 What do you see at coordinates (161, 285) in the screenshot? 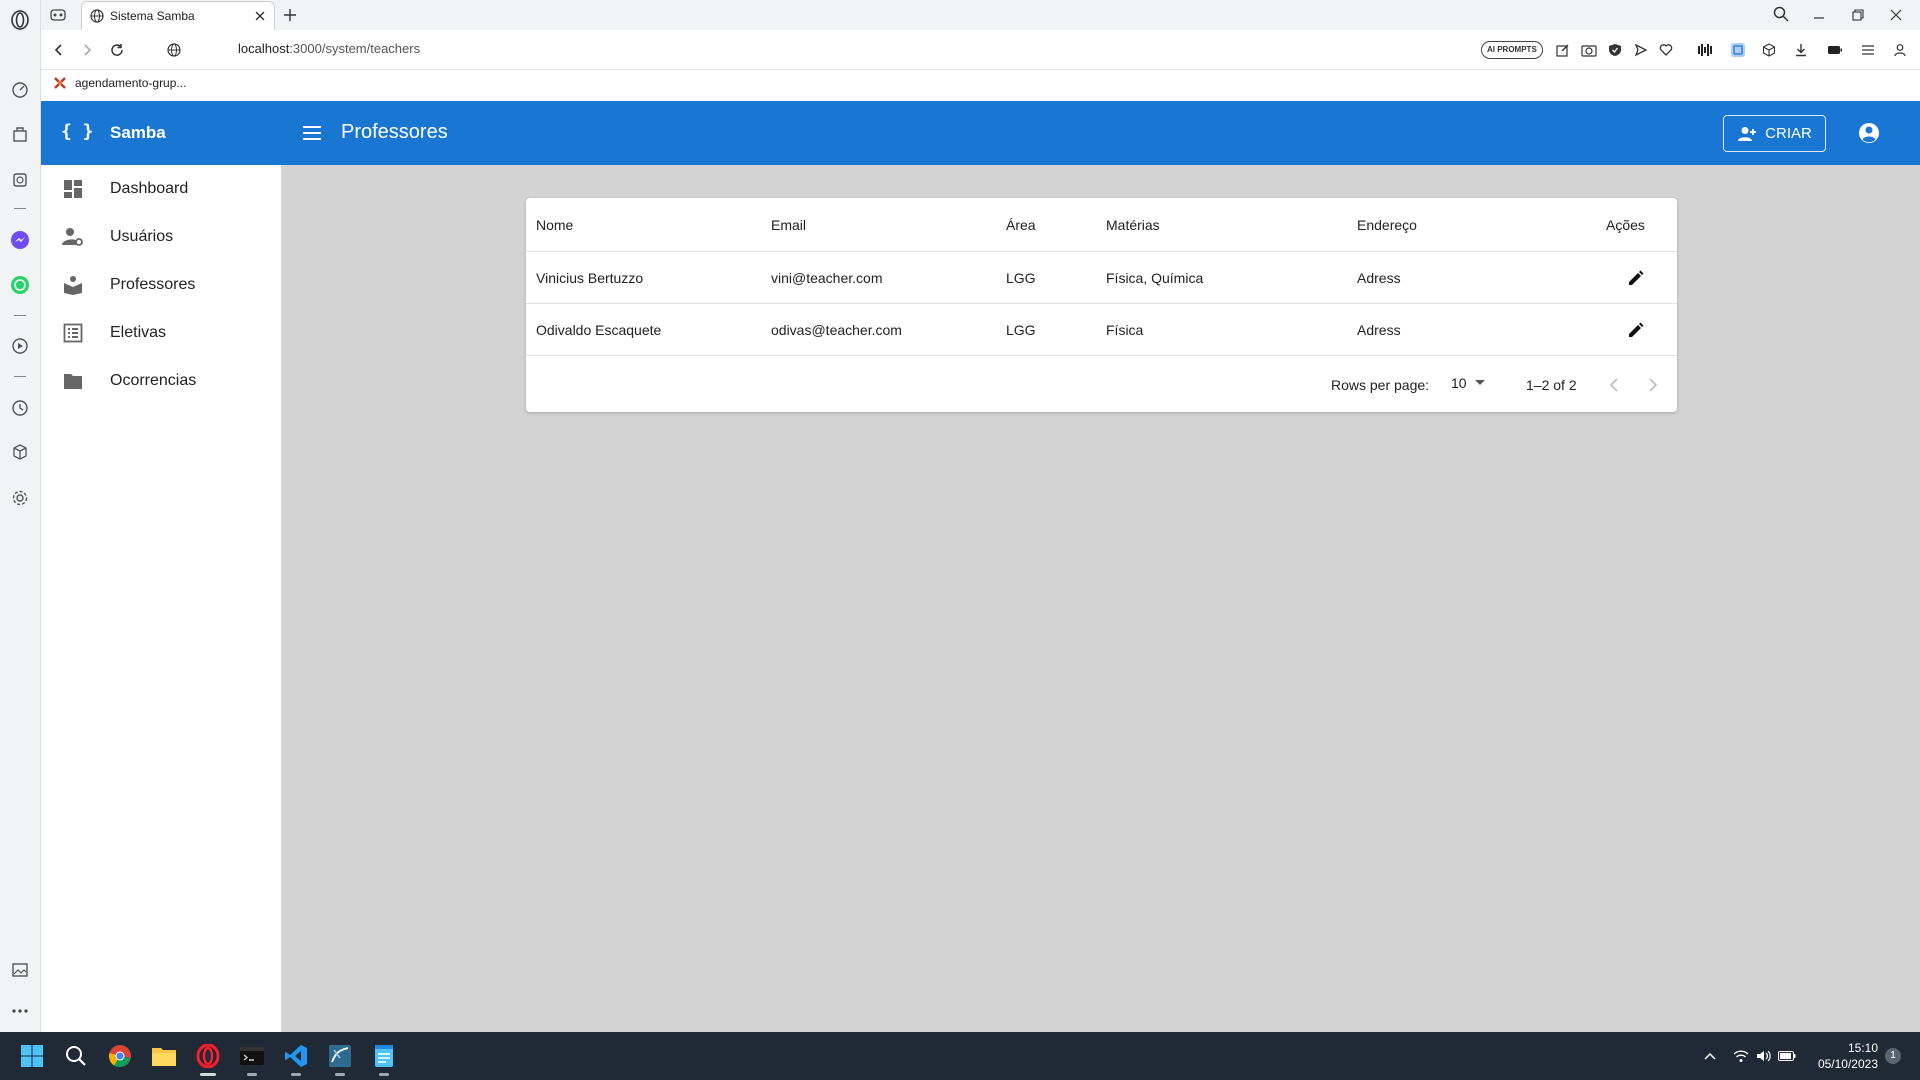
I see `sidebar-item-professores: Professores` at bounding box center [161, 285].